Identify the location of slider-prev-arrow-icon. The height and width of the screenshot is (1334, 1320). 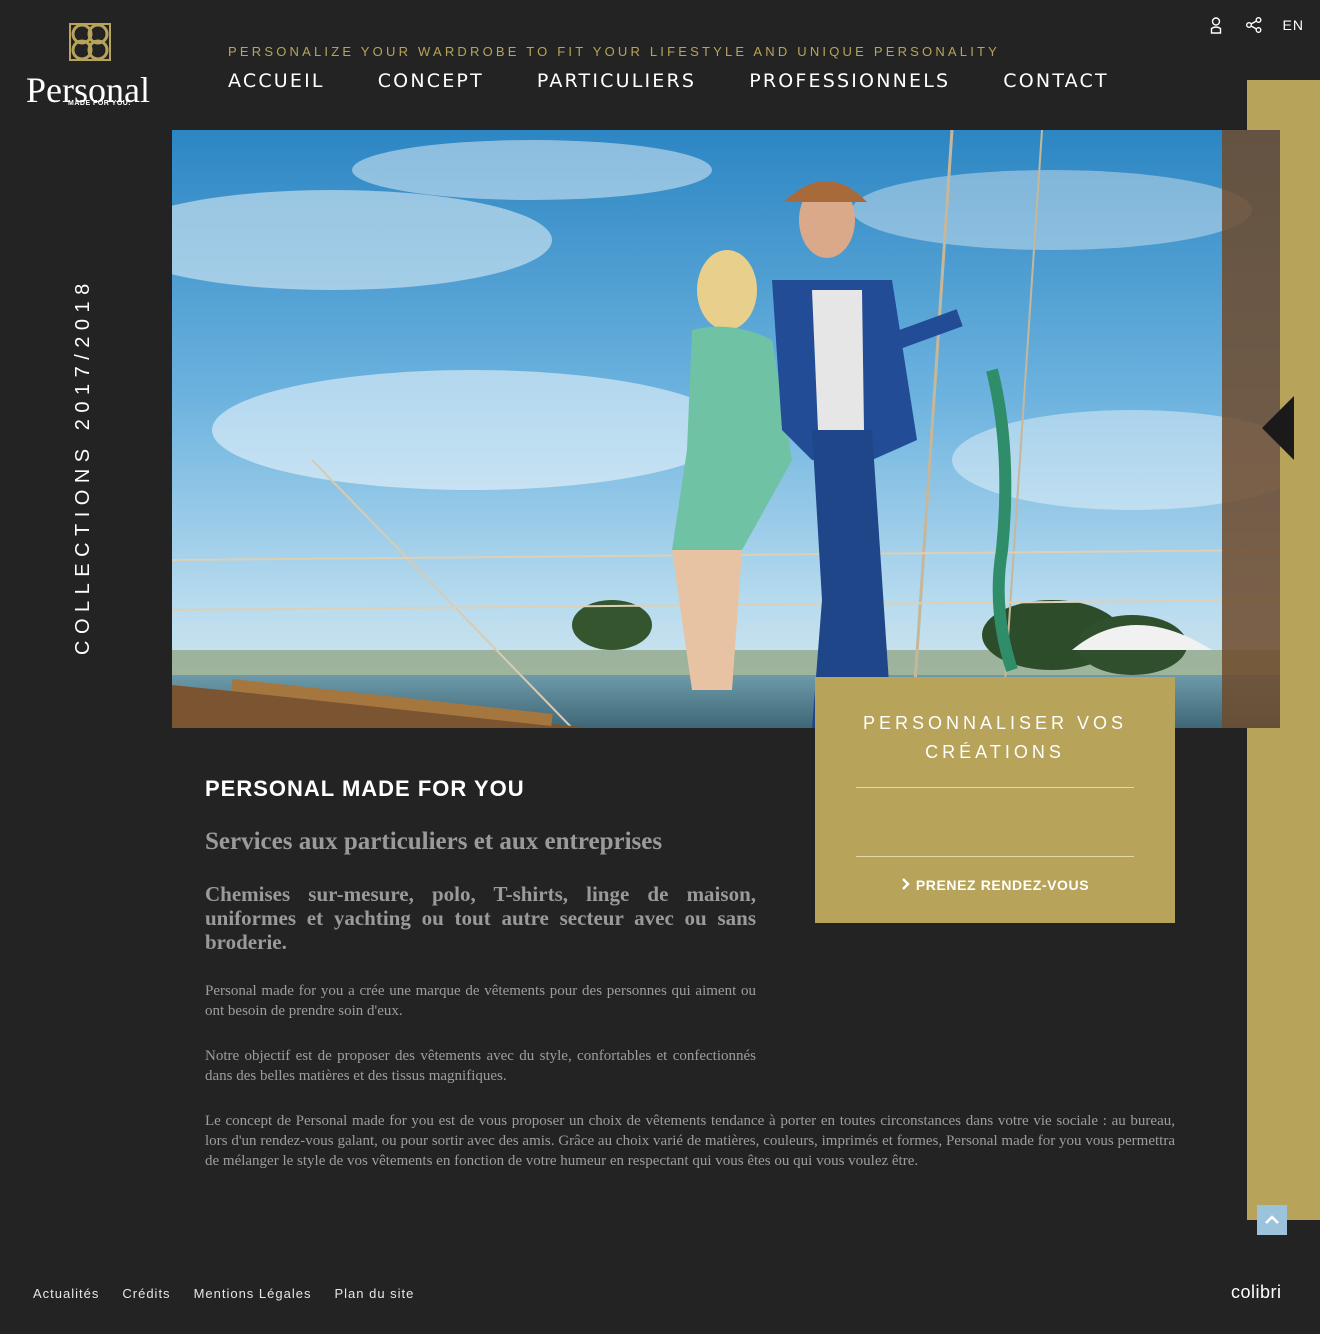
(1278, 428).